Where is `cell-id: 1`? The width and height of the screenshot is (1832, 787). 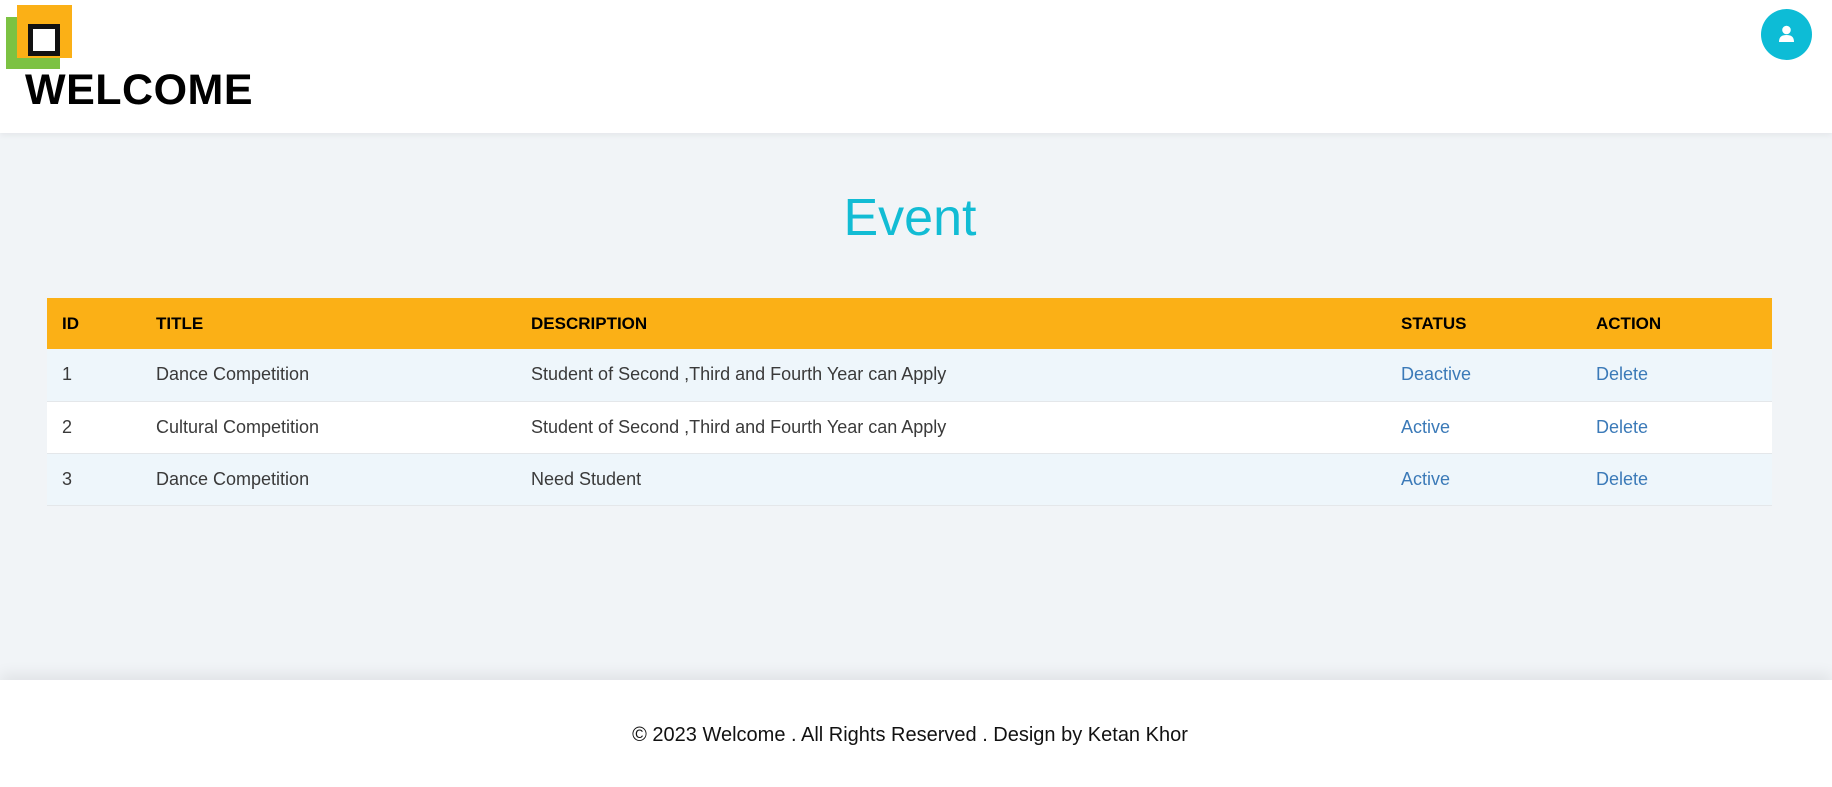 cell-id: 1 is located at coordinates (67, 374).